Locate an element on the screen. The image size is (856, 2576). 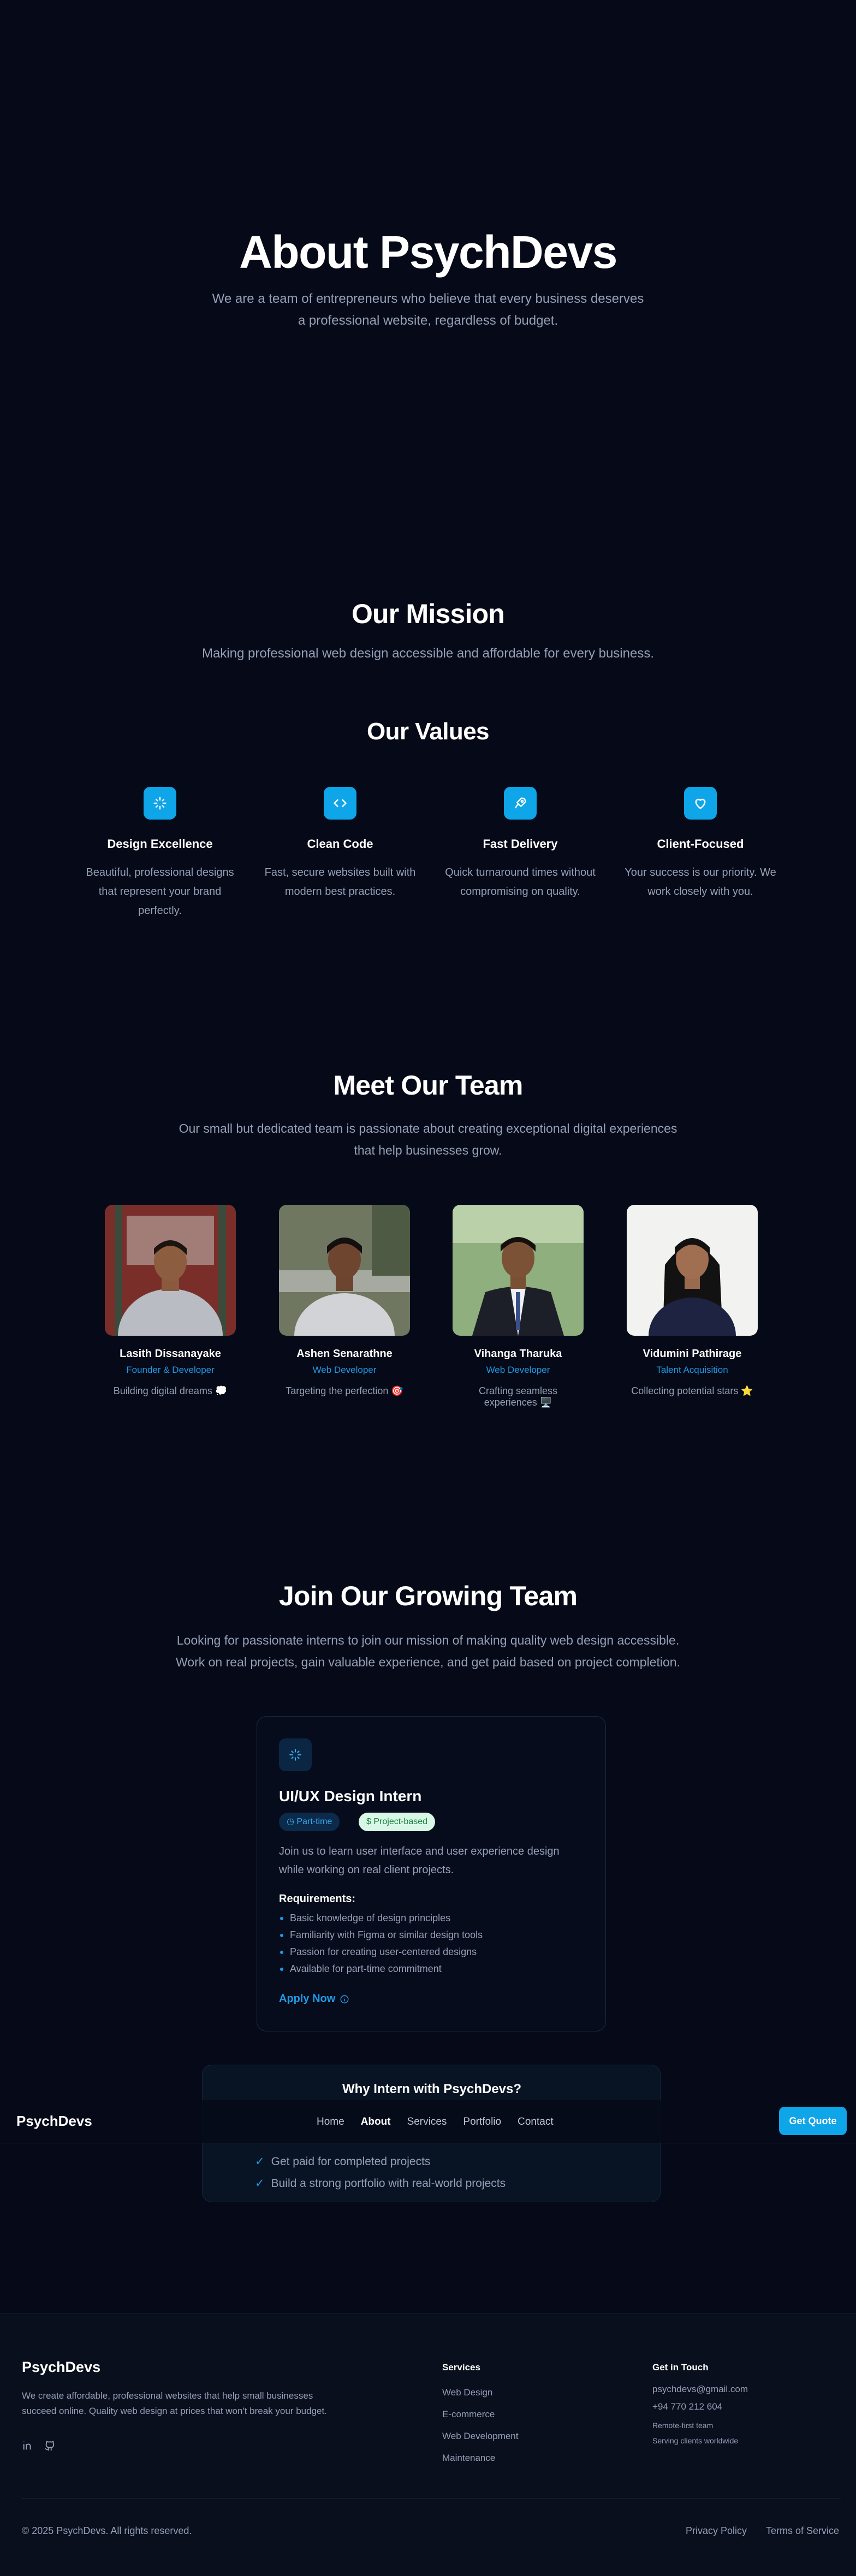
terms-of-service-link: Terms of Service is located at coordinates (802, 2531).